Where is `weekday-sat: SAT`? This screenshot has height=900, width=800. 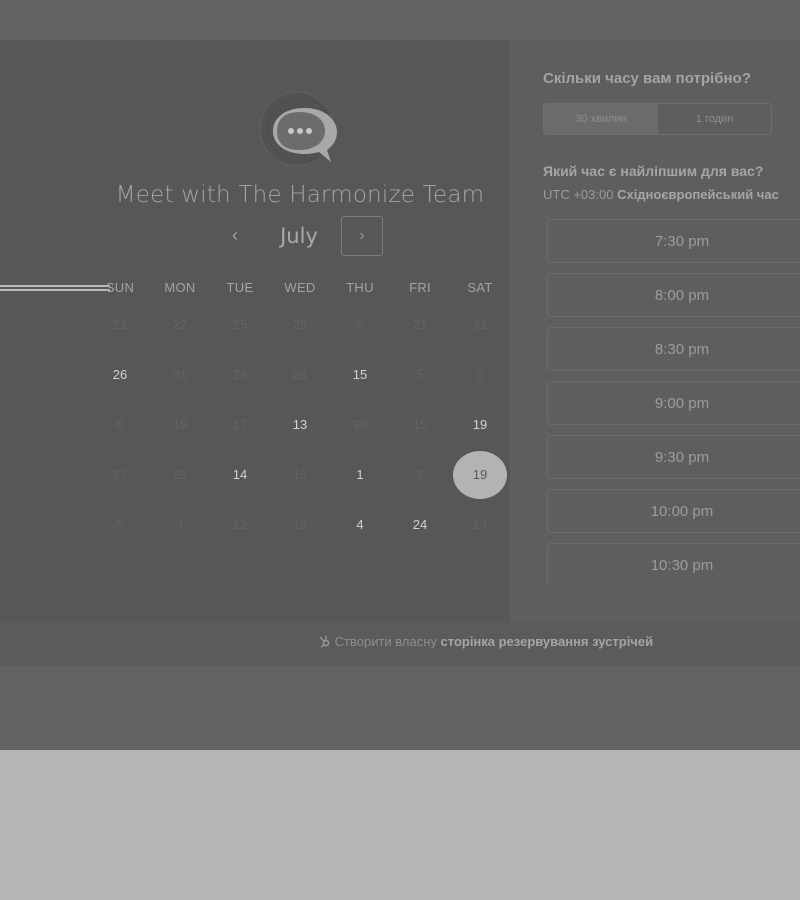 weekday-sat: SAT is located at coordinates (480, 287).